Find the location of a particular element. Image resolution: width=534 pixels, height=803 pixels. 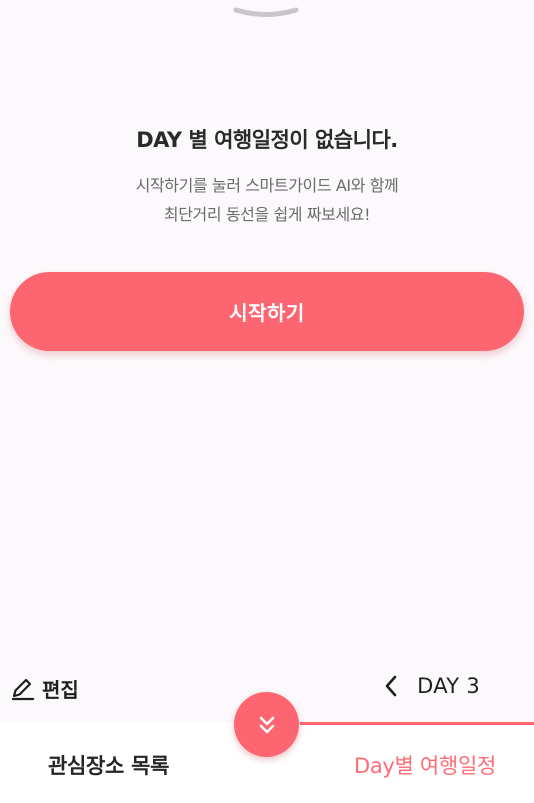

pencil-icon is located at coordinates (23, 689).